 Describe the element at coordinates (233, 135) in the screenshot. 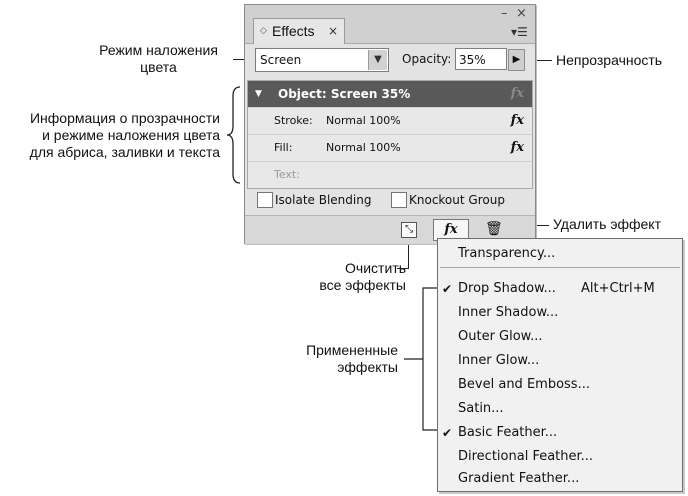

I see `brace-info` at that location.